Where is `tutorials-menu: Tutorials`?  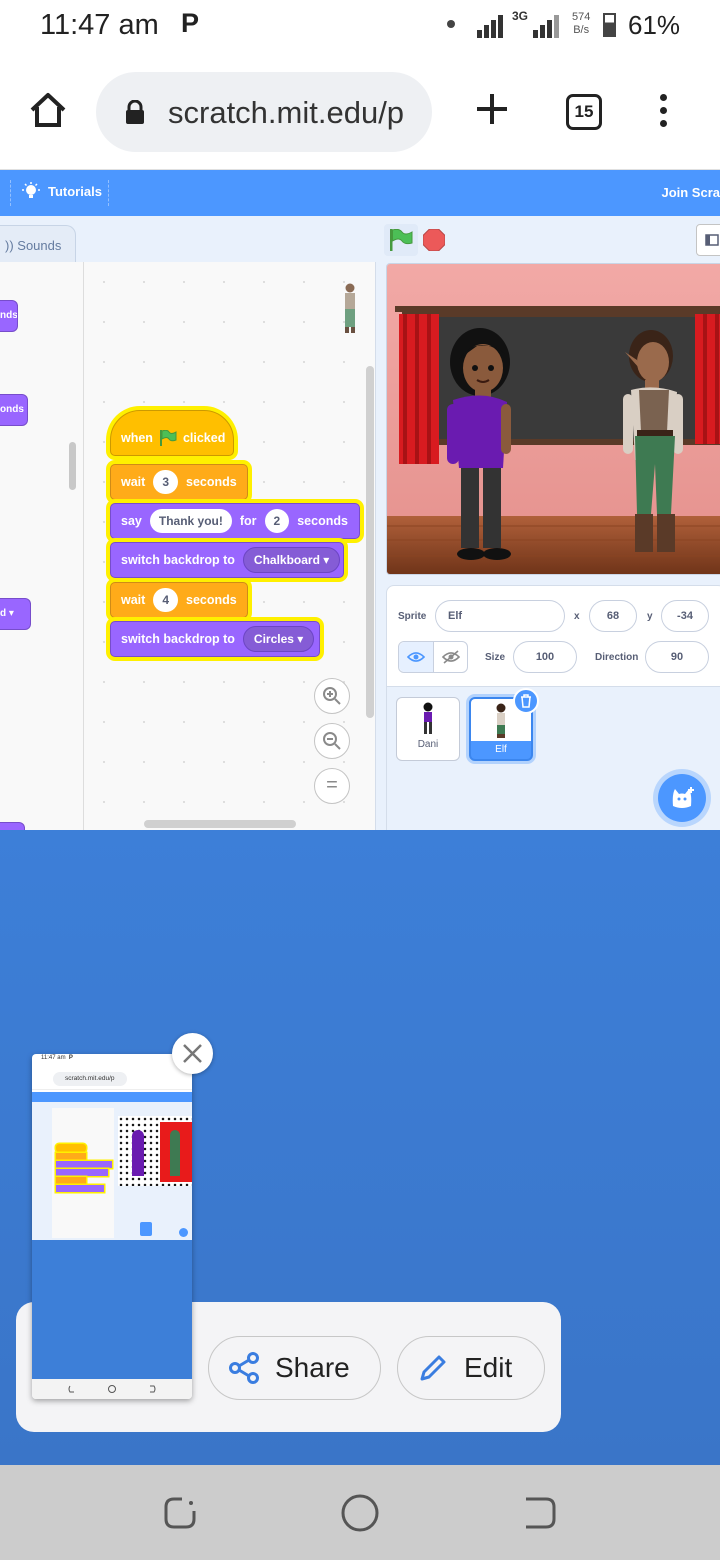
tutorials-menu: Tutorials is located at coordinates (63, 191).